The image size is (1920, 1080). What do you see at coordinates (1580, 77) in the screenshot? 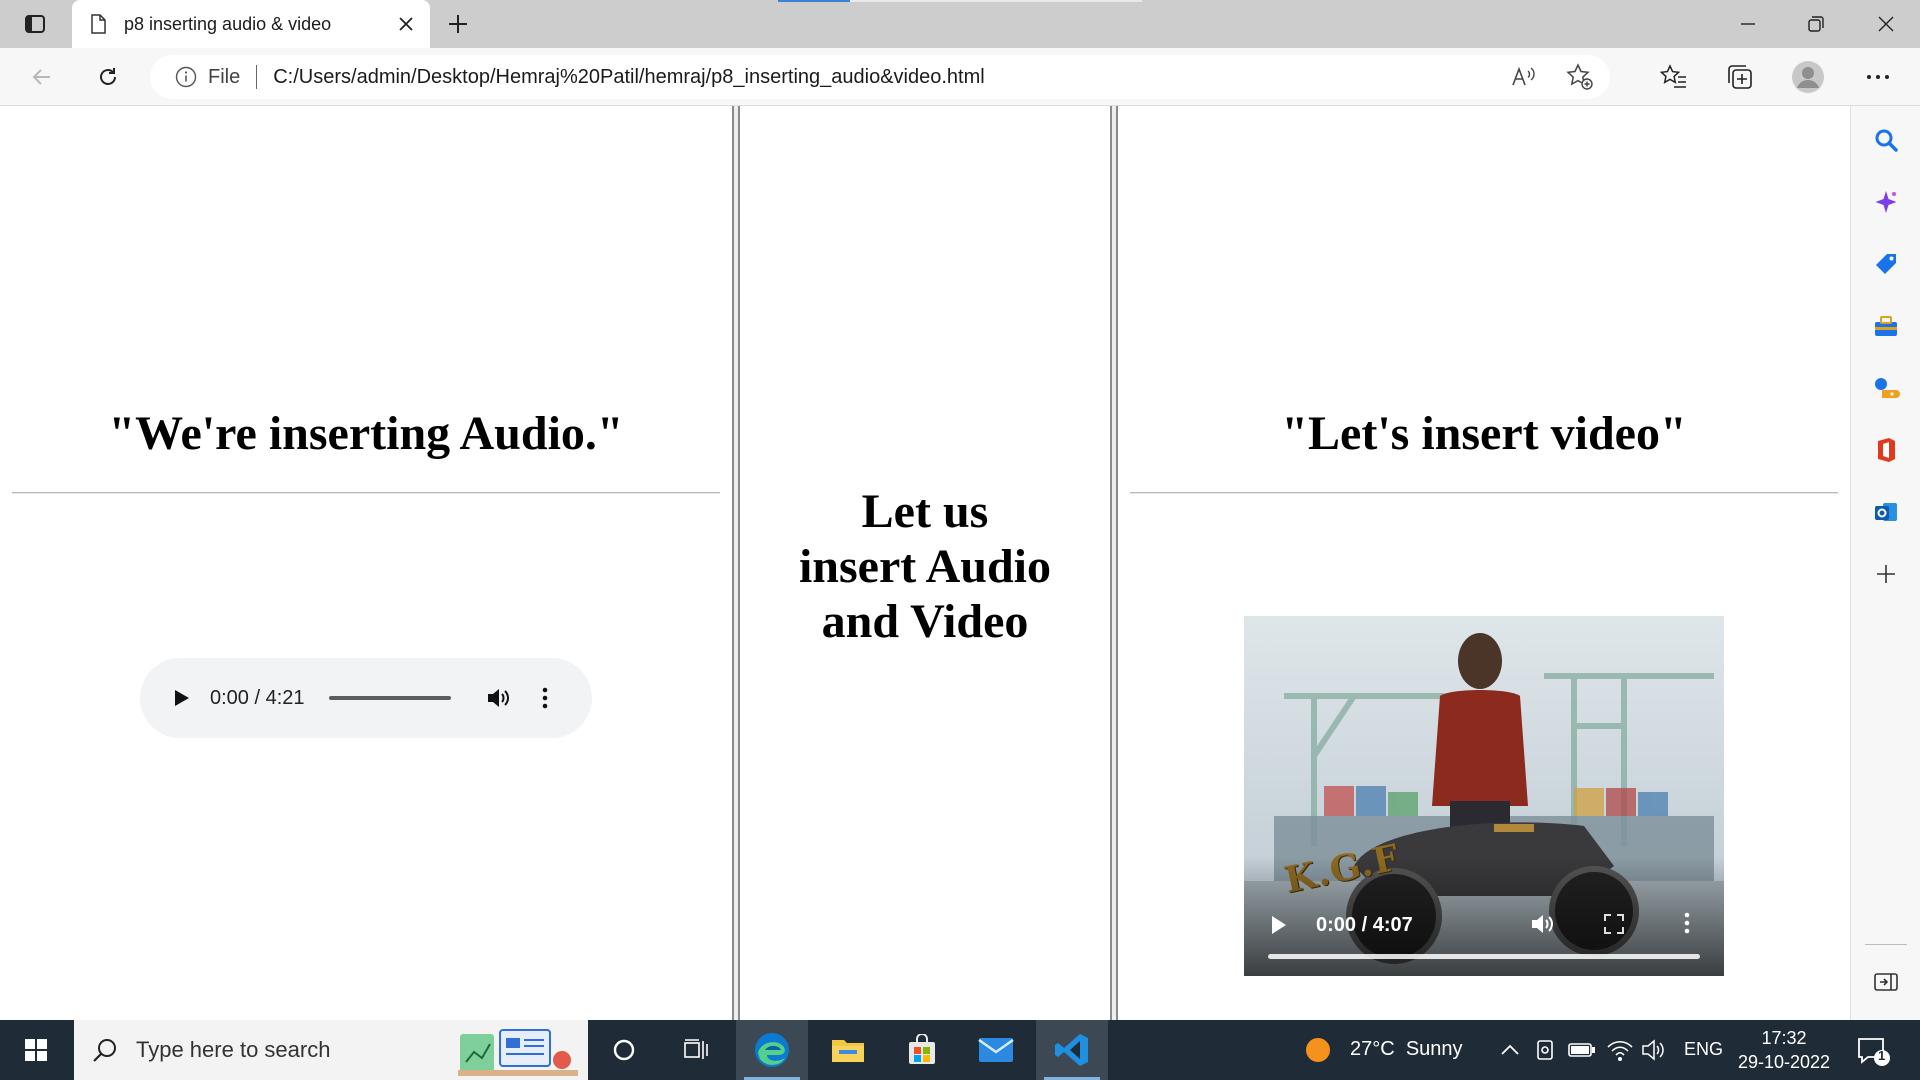
I see `add-favorite-icon` at bounding box center [1580, 77].